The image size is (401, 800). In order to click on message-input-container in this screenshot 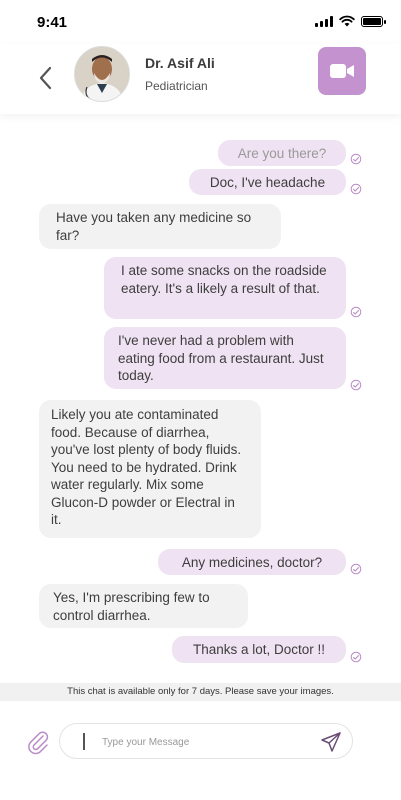, I will do `click(206, 741)`.